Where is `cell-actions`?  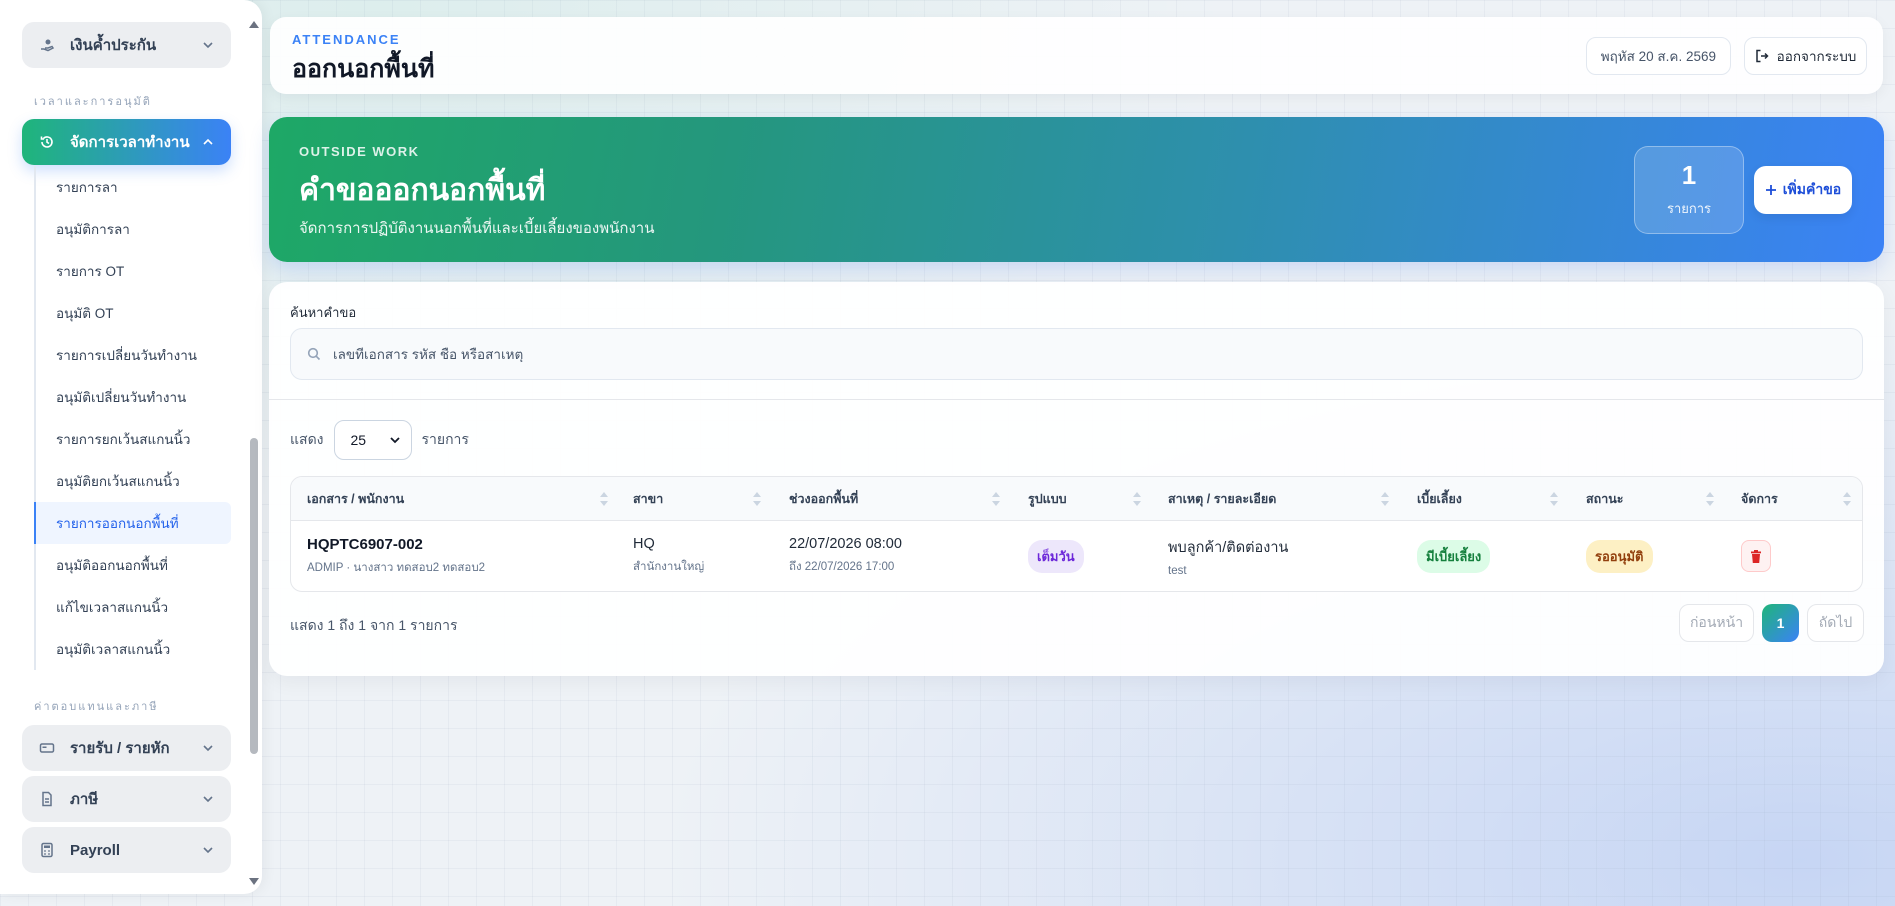 cell-actions is located at coordinates (1756, 556).